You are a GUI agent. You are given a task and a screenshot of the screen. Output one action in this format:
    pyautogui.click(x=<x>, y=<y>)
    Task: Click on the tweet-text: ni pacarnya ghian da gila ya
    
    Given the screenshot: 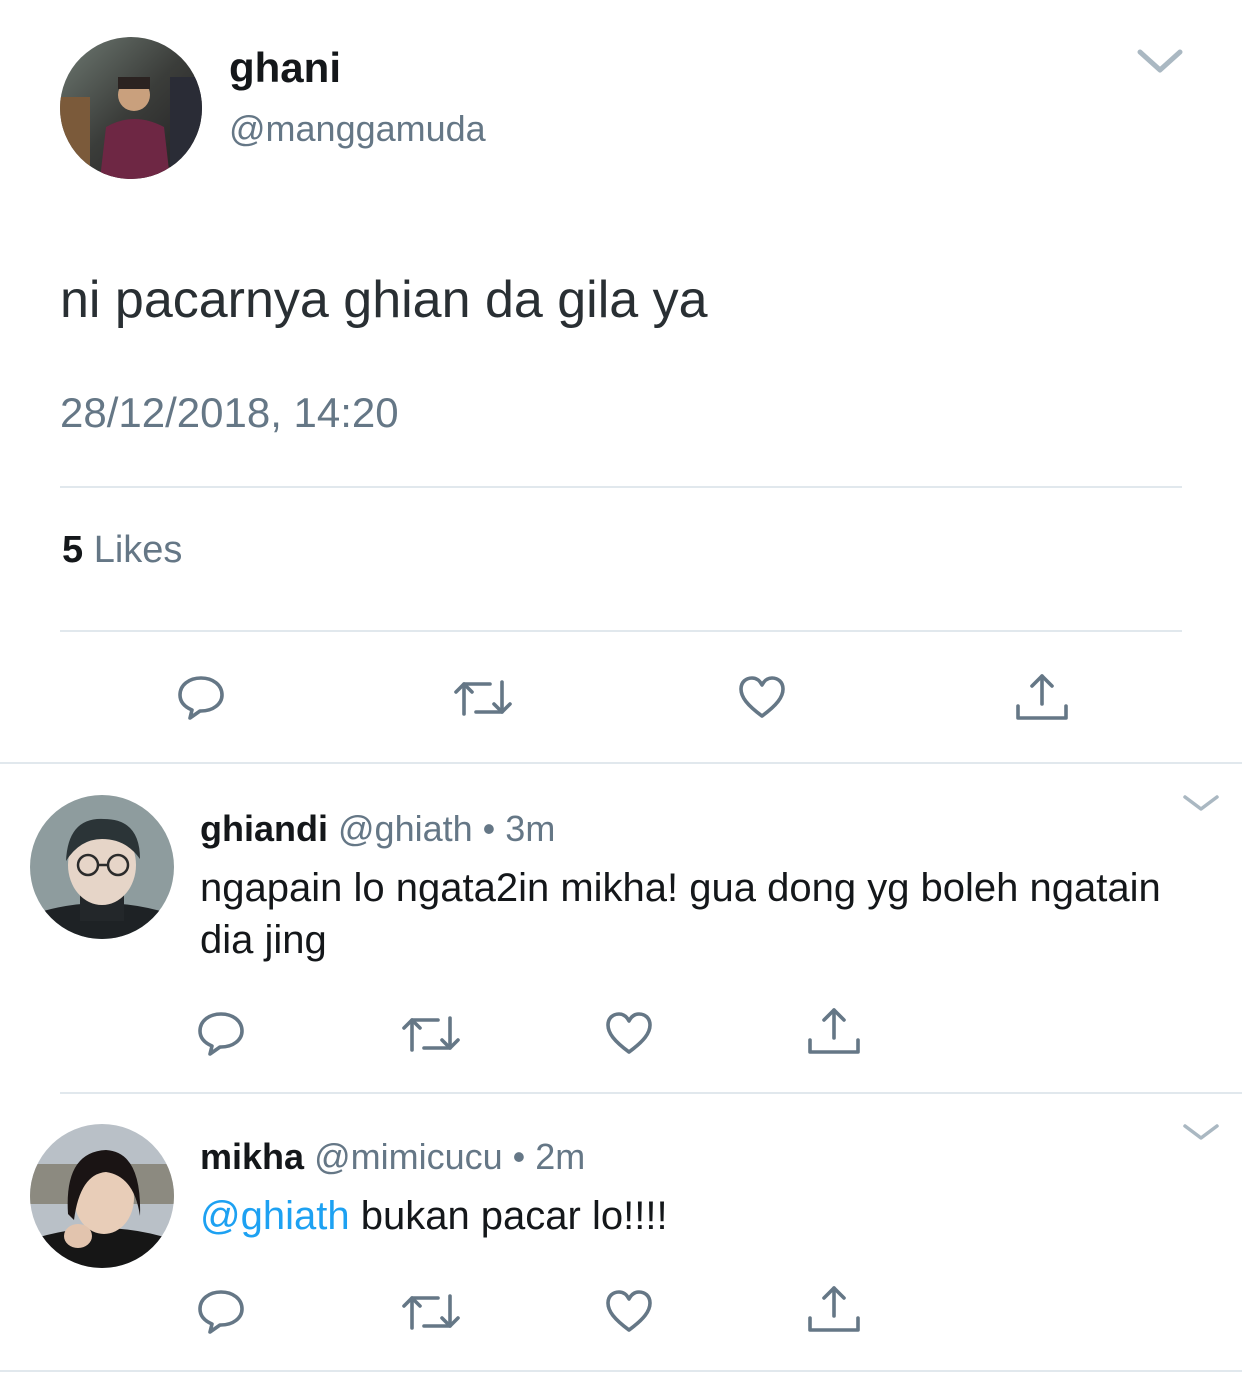 What is the action you would take?
    pyautogui.click(x=384, y=300)
    